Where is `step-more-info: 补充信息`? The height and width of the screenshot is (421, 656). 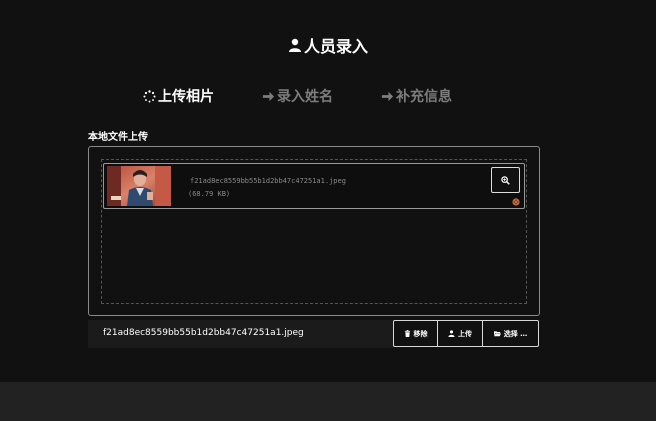
step-more-info: 补充信息 is located at coordinates (416, 96).